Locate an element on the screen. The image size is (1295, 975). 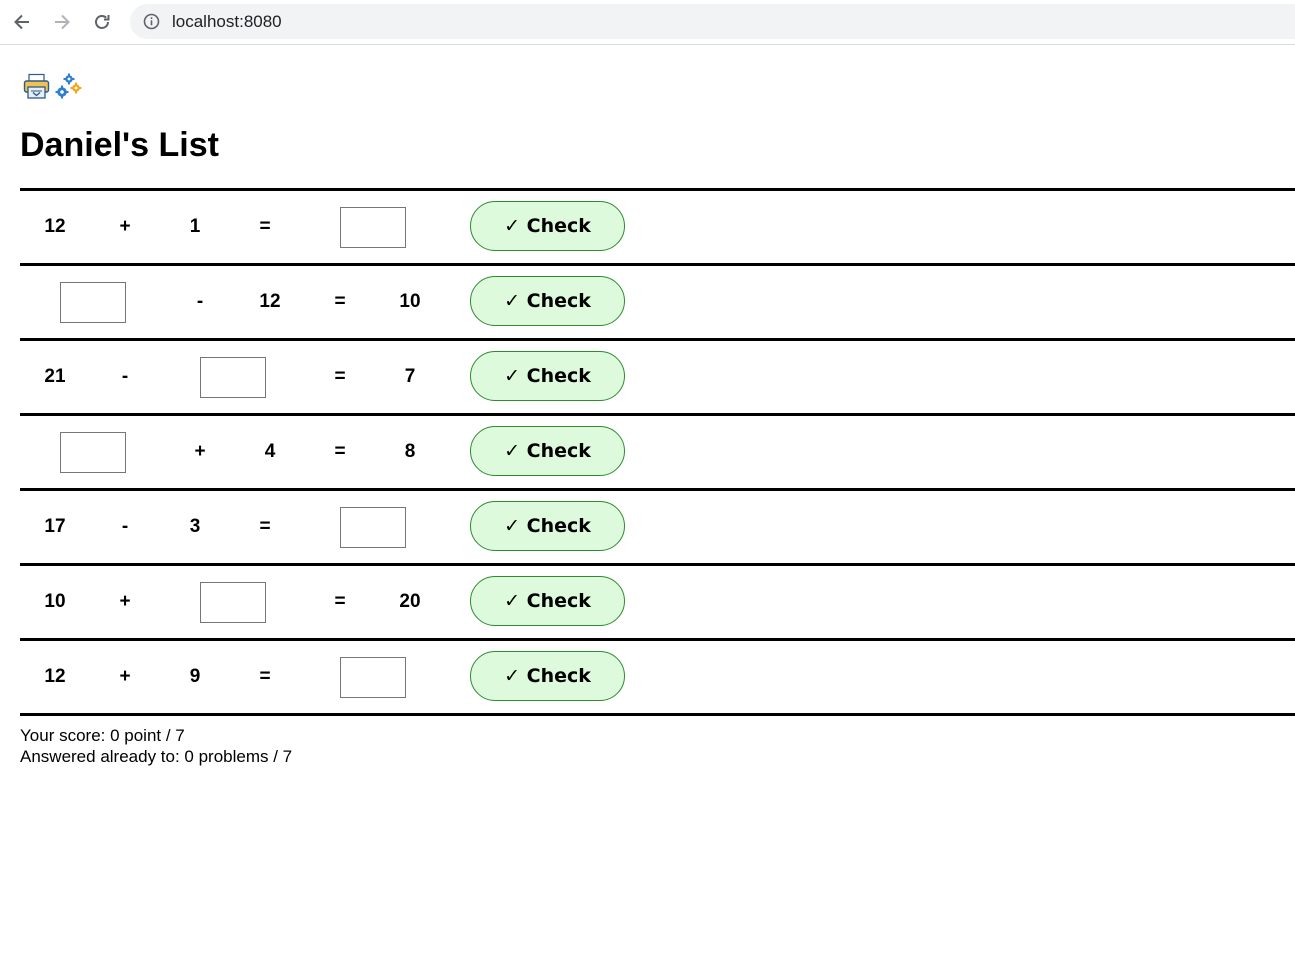
operand-a: 21 is located at coordinates (55, 376).